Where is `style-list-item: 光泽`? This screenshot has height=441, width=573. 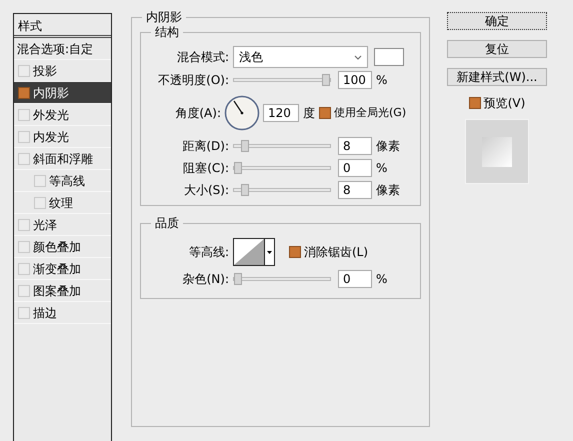 style-list-item: 光泽 is located at coordinates (62, 225).